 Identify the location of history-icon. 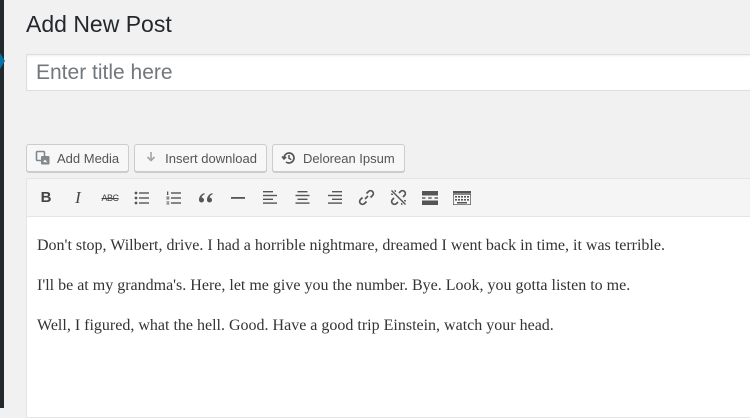
(289, 158).